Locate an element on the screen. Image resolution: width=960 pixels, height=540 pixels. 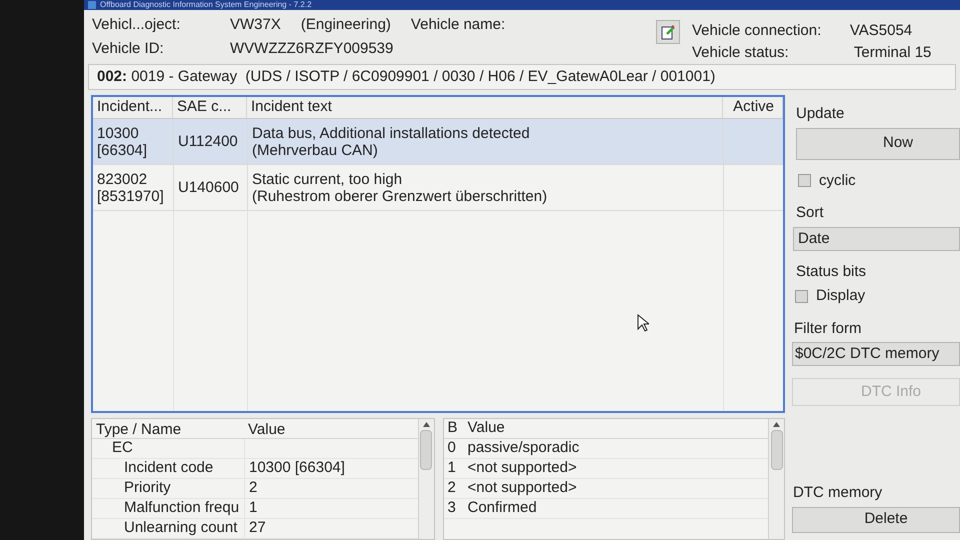
incident-row: 10300 [66304] U112400 Data bus, Additional installations detected (Mehrverbau CAN) is located at coordinates (438, 142).